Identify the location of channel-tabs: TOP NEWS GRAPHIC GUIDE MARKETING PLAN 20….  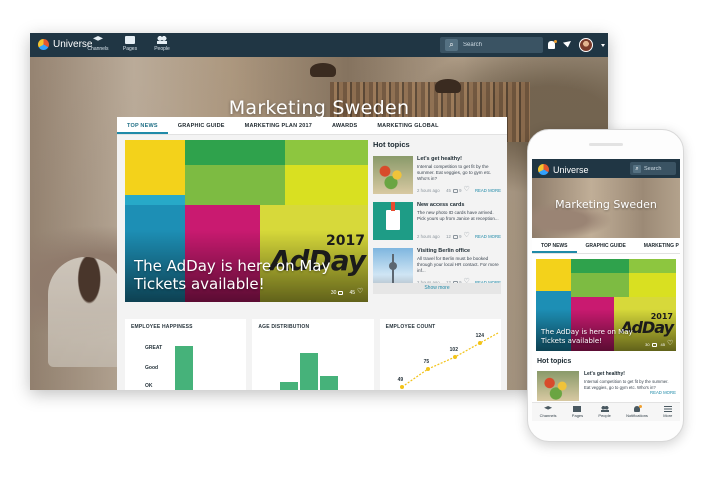
(312, 126).